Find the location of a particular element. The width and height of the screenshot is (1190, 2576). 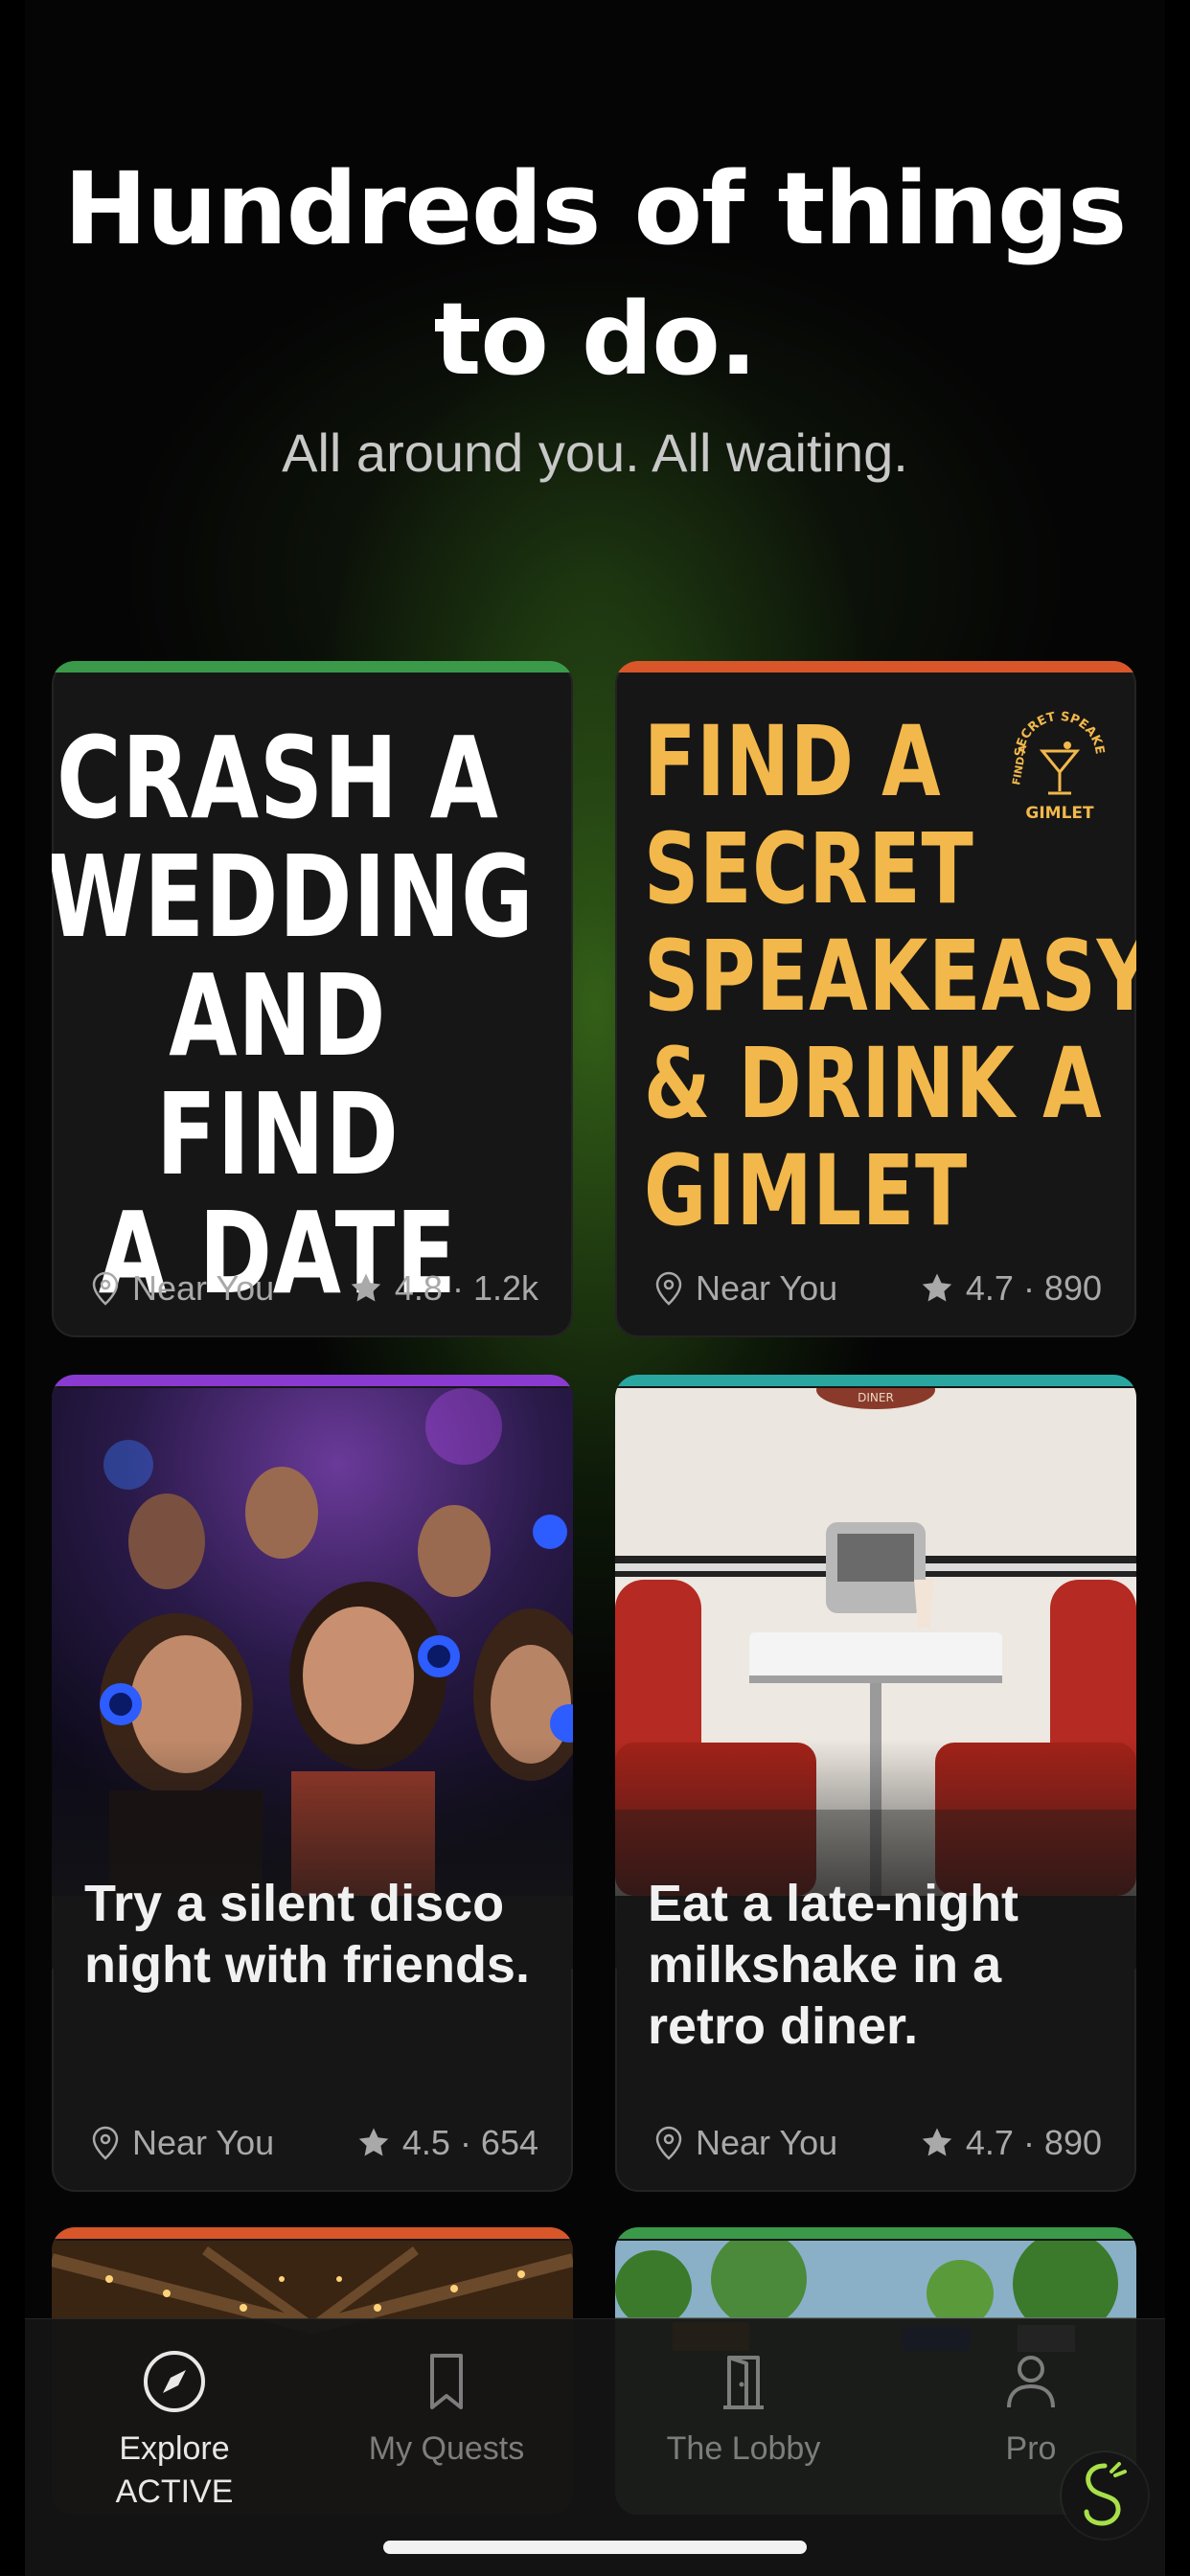

badge-word: GIMLET is located at coordinates (1060, 813).